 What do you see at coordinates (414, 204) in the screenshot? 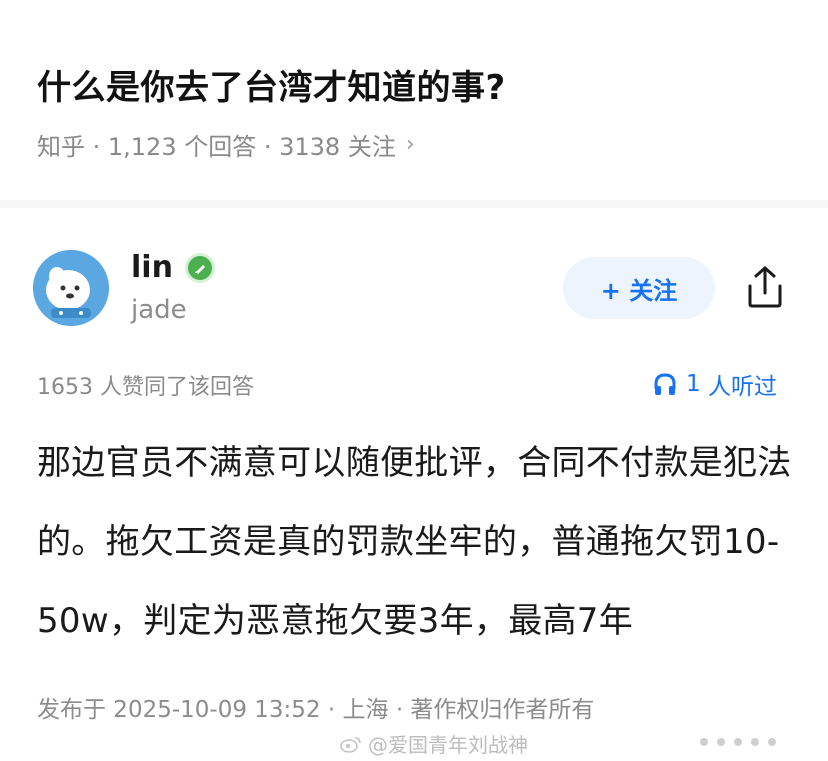
I see `section-divider` at bounding box center [414, 204].